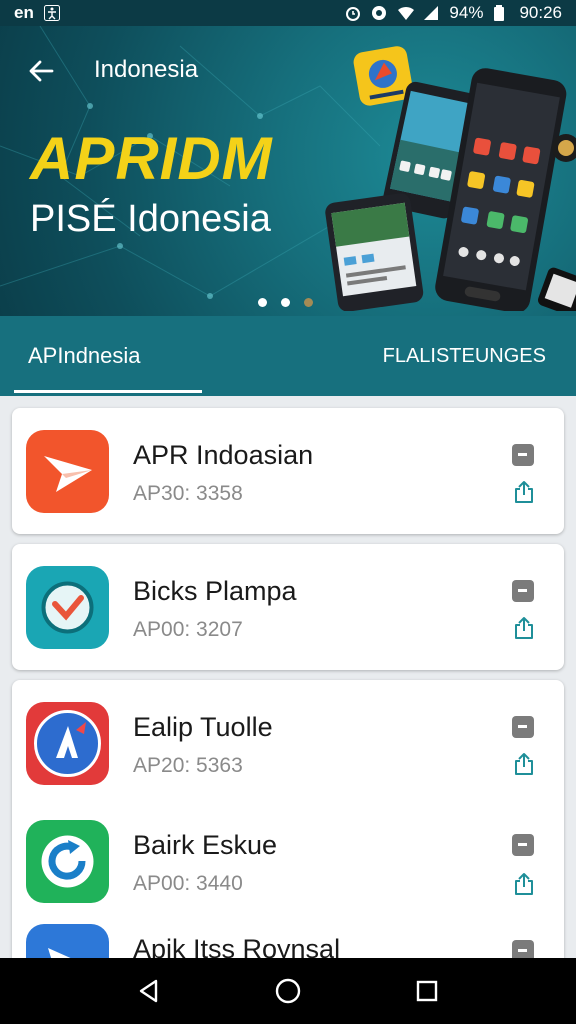 This screenshot has width=576, height=1024. What do you see at coordinates (150, 219) in the screenshot?
I see `hero-subtitle: PISÉ Idonesia` at bounding box center [150, 219].